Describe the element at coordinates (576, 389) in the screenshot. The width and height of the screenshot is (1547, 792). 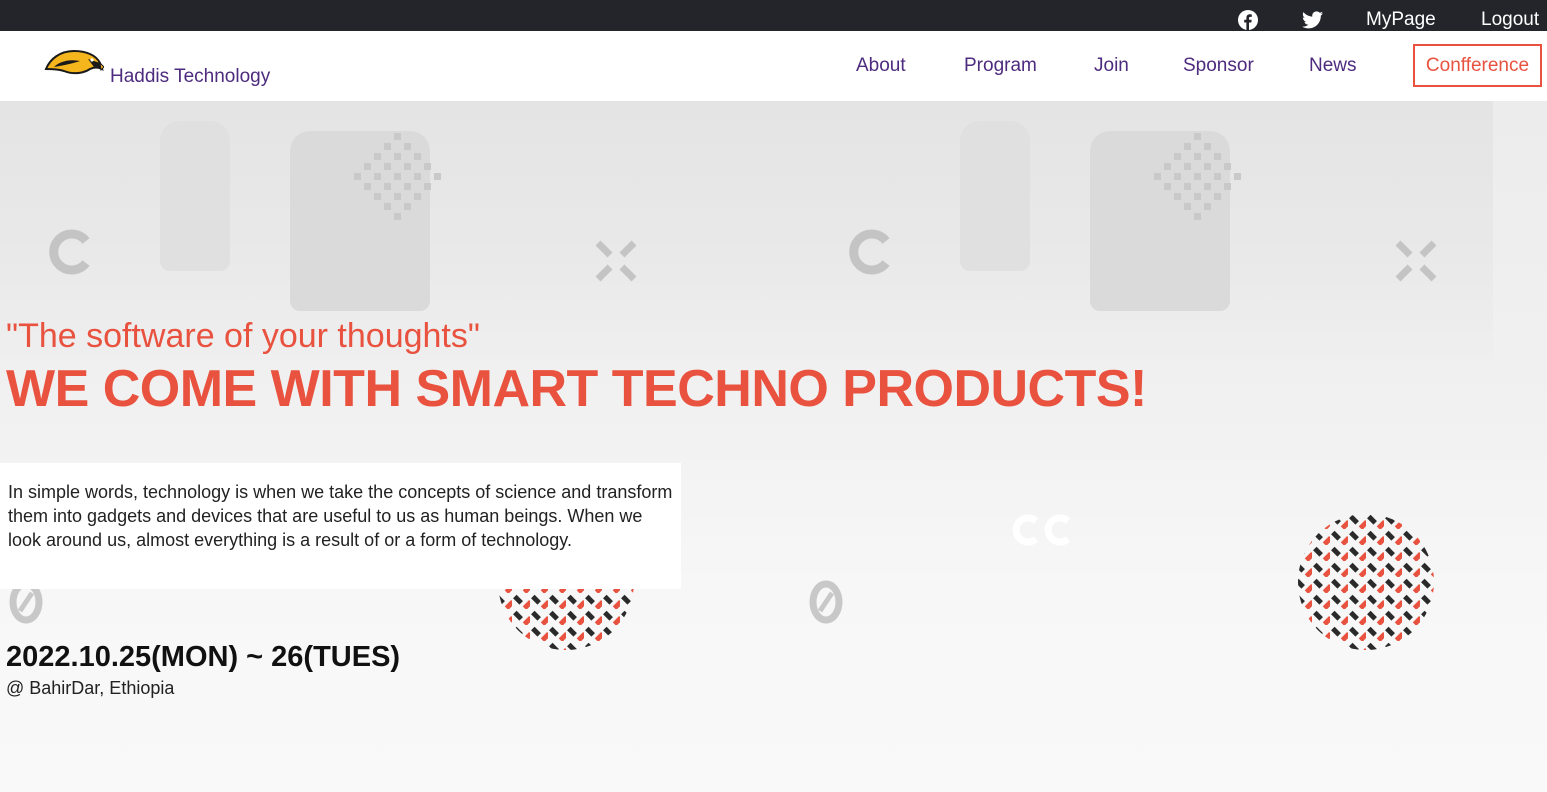
I see `hero-headline: WE COME WITH SMART TECHNO PRODUCTS!` at that location.